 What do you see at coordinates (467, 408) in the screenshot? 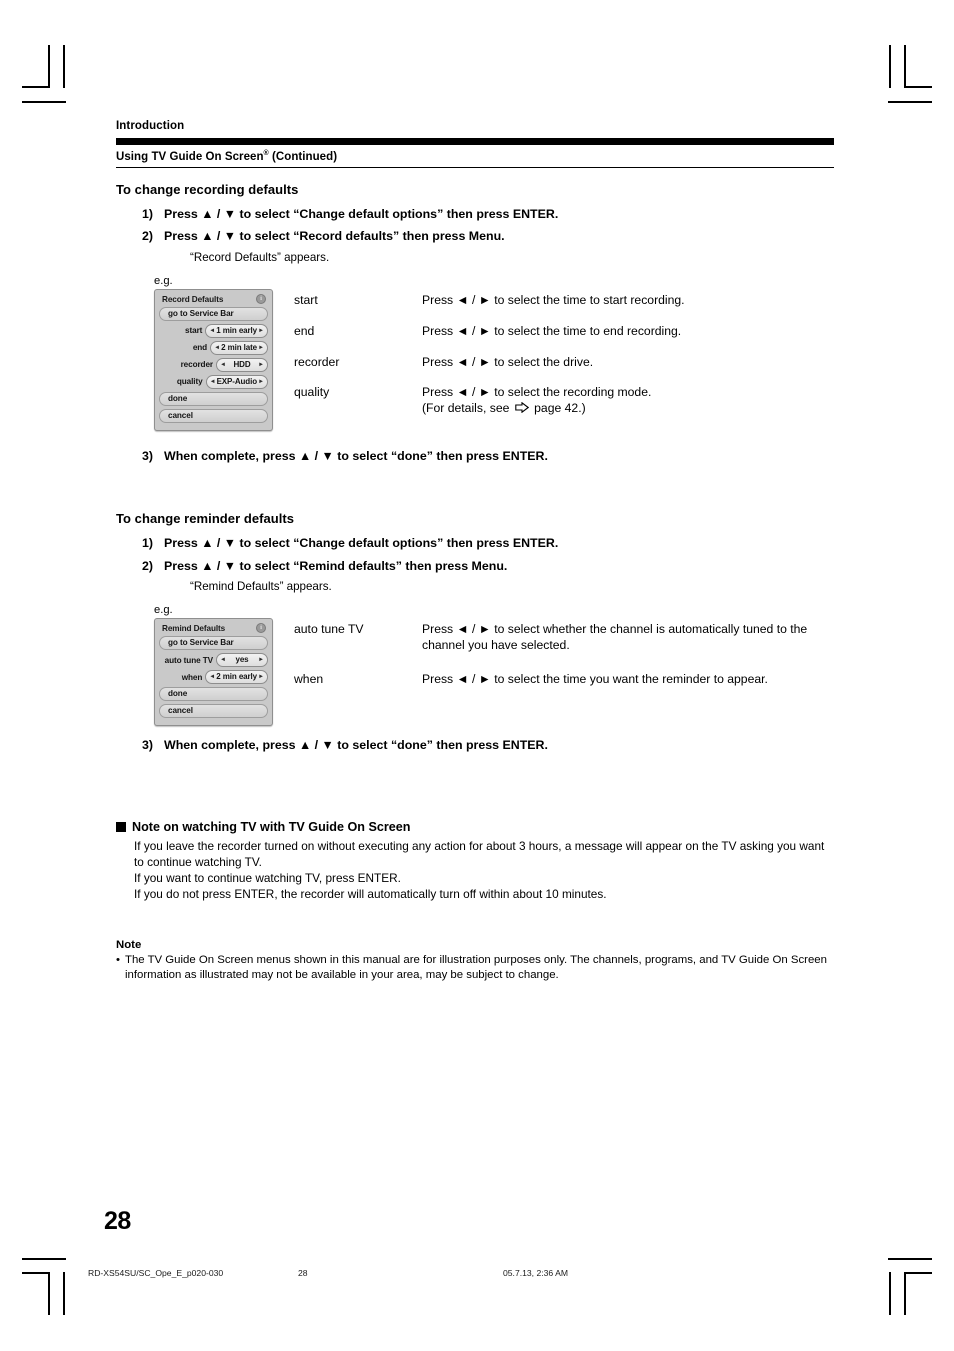
I see `description-cross-reference-prefix: (For details, see` at bounding box center [467, 408].